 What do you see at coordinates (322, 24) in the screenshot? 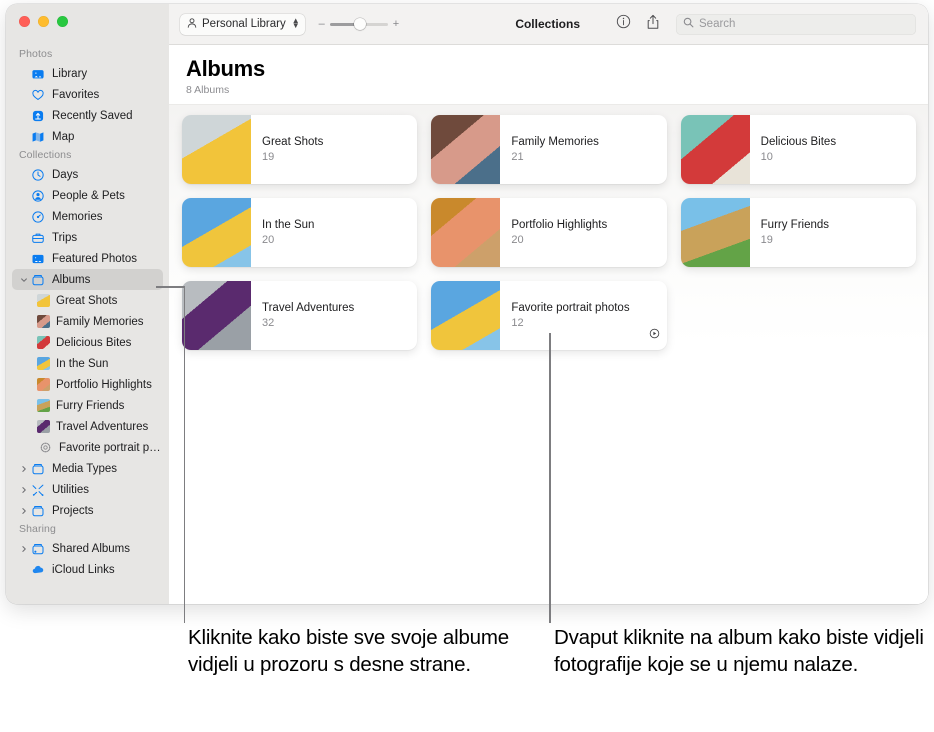
I see `zoom-out-label: –` at bounding box center [322, 24].